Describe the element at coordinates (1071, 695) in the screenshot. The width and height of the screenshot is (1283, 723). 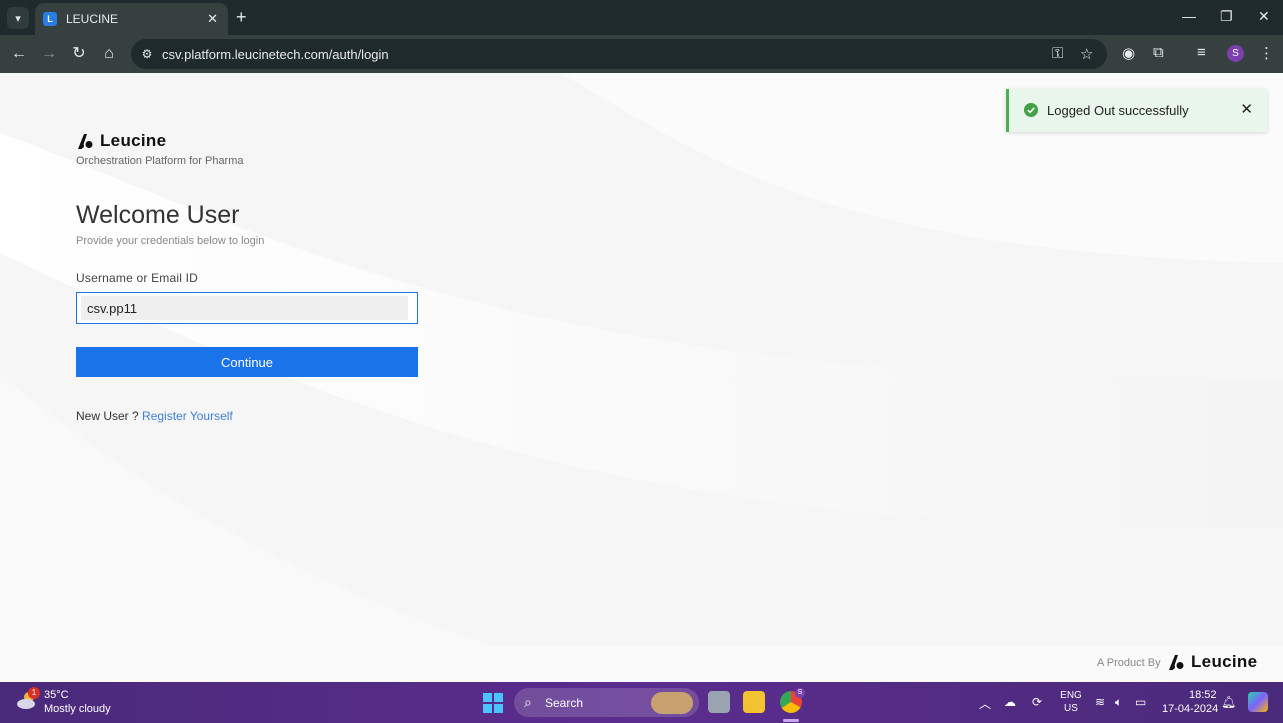
I see `language-indicator-line1: ENG` at that location.